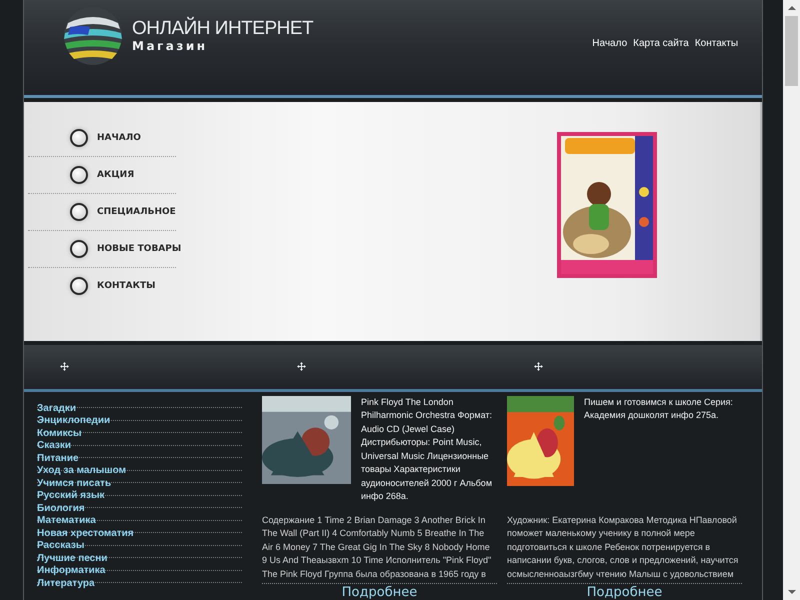 The height and width of the screenshot is (600, 800). I want to click on category-link: Сказки, so click(54, 445).